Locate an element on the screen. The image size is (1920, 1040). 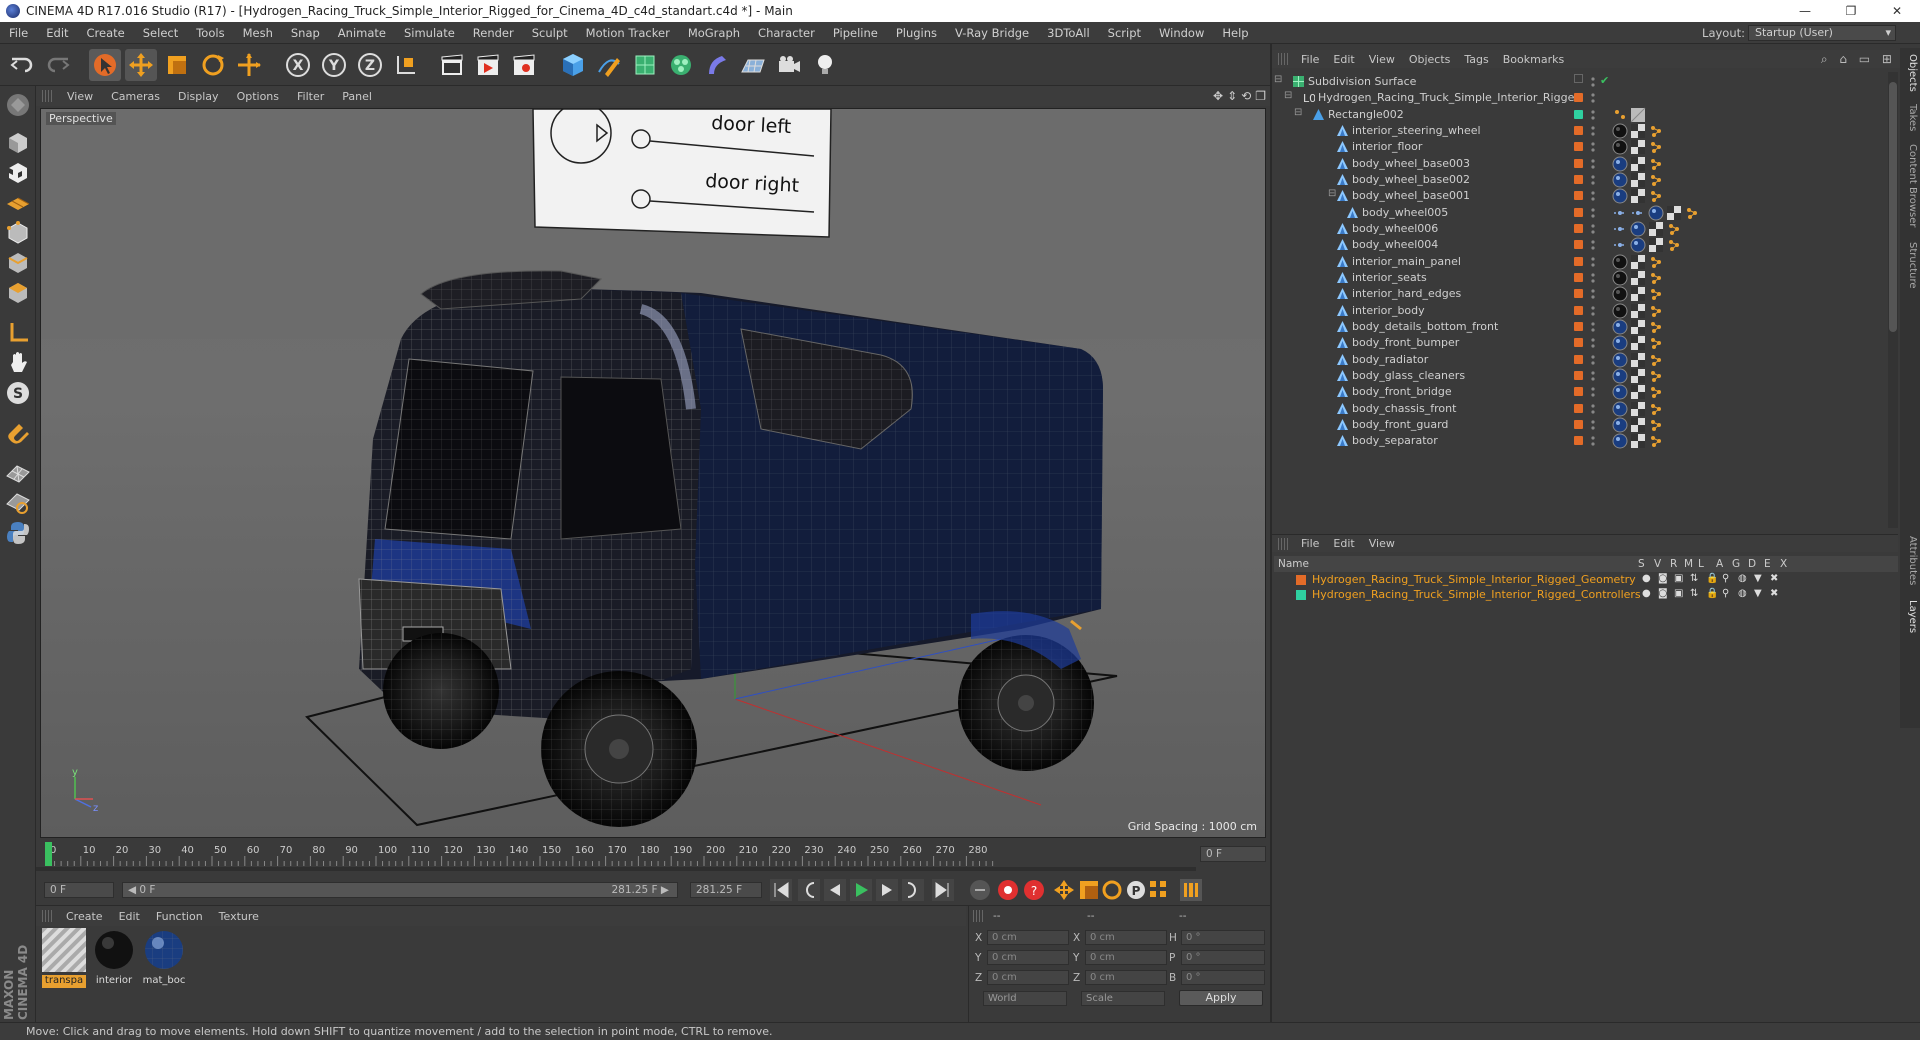
texture-mode-button is located at coordinates (18, 173).